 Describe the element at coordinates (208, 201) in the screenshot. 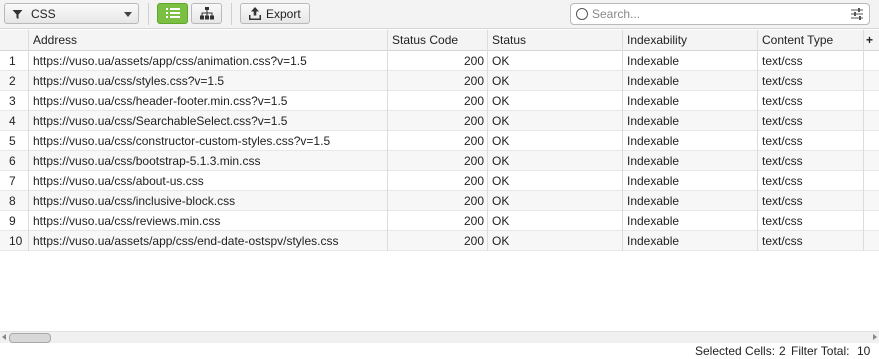

I see `cell-address: https://vuso.ua/css/inclusive-block.css` at that location.